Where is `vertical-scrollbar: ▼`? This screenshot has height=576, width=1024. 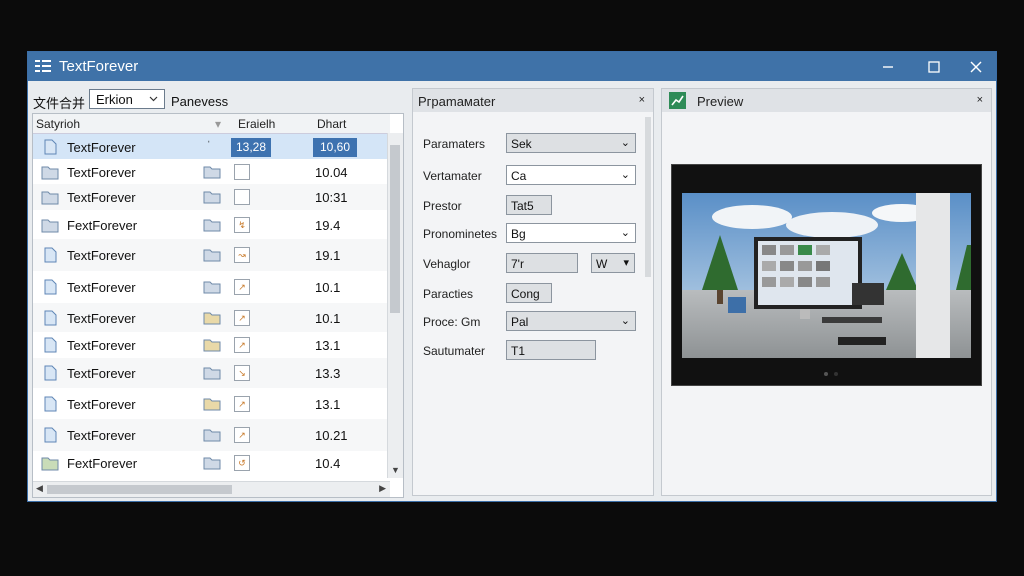
vertical-scrollbar: ▼ is located at coordinates (395, 305).